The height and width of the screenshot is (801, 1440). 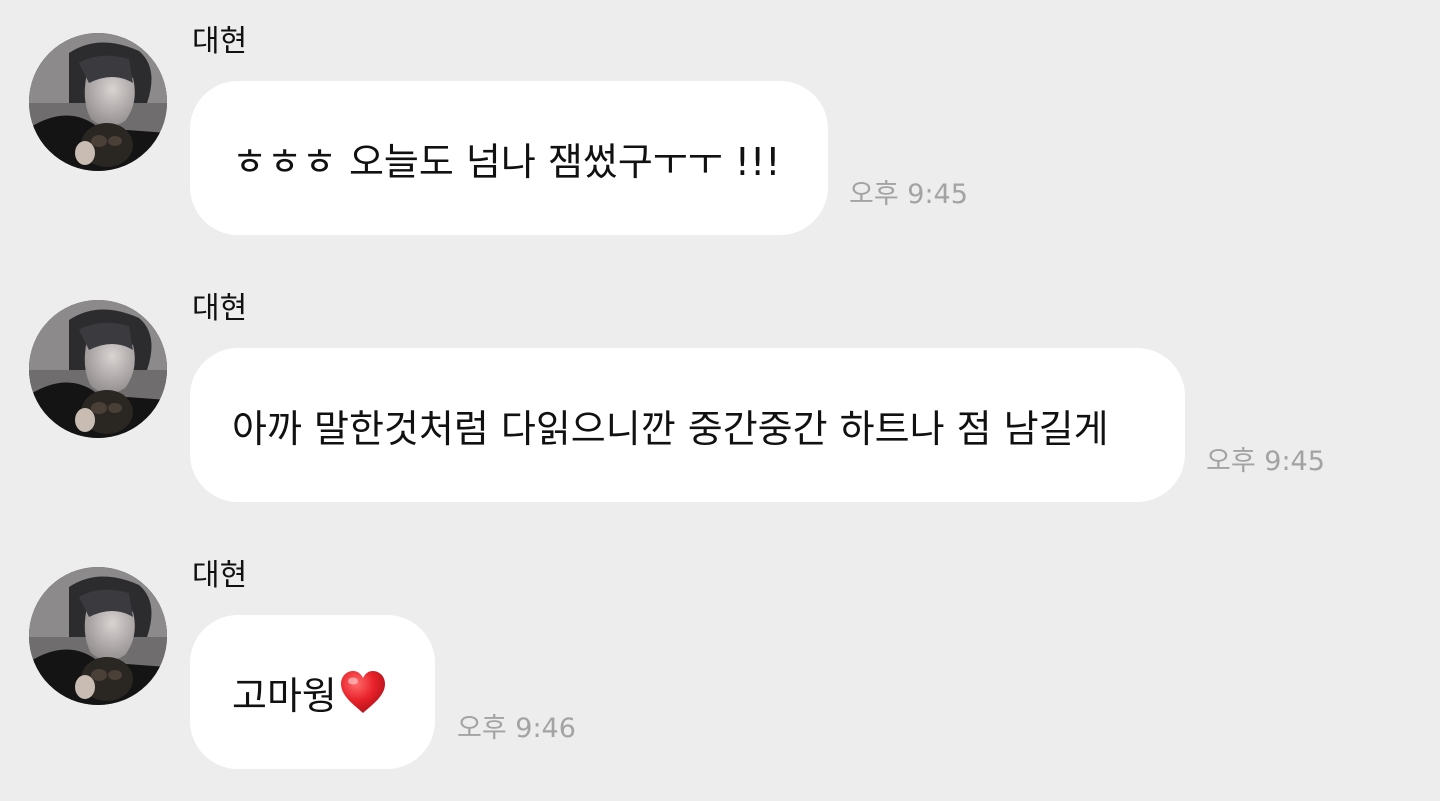 What do you see at coordinates (506, 161) in the screenshot?
I see `message-text: ㅎㅎㅎ 오늘도 넘나 잼썼구ㅜㅜ !!!` at bounding box center [506, 161].